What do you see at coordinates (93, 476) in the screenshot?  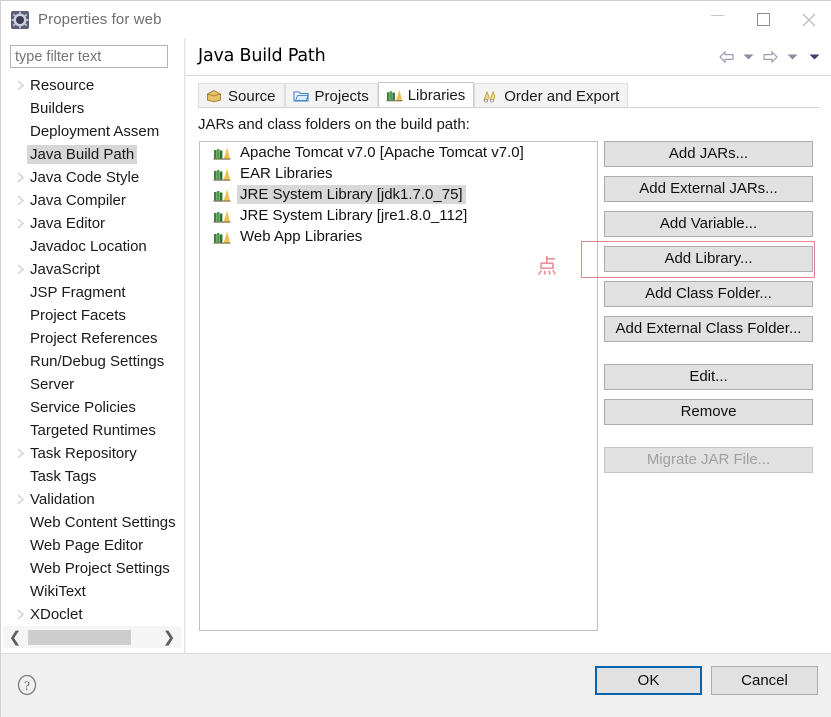 I see `sidebar-item-task-tags: Task Tags` at bounding box center [93, 476].